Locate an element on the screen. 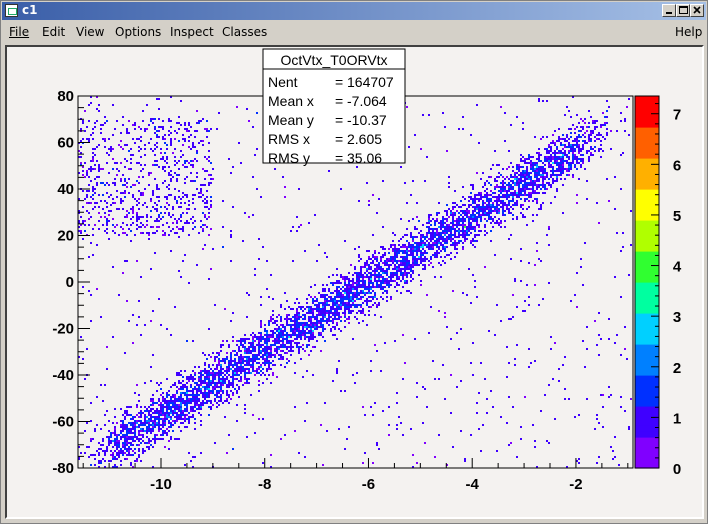  menu-view: View is located at coordinates (90, 32).